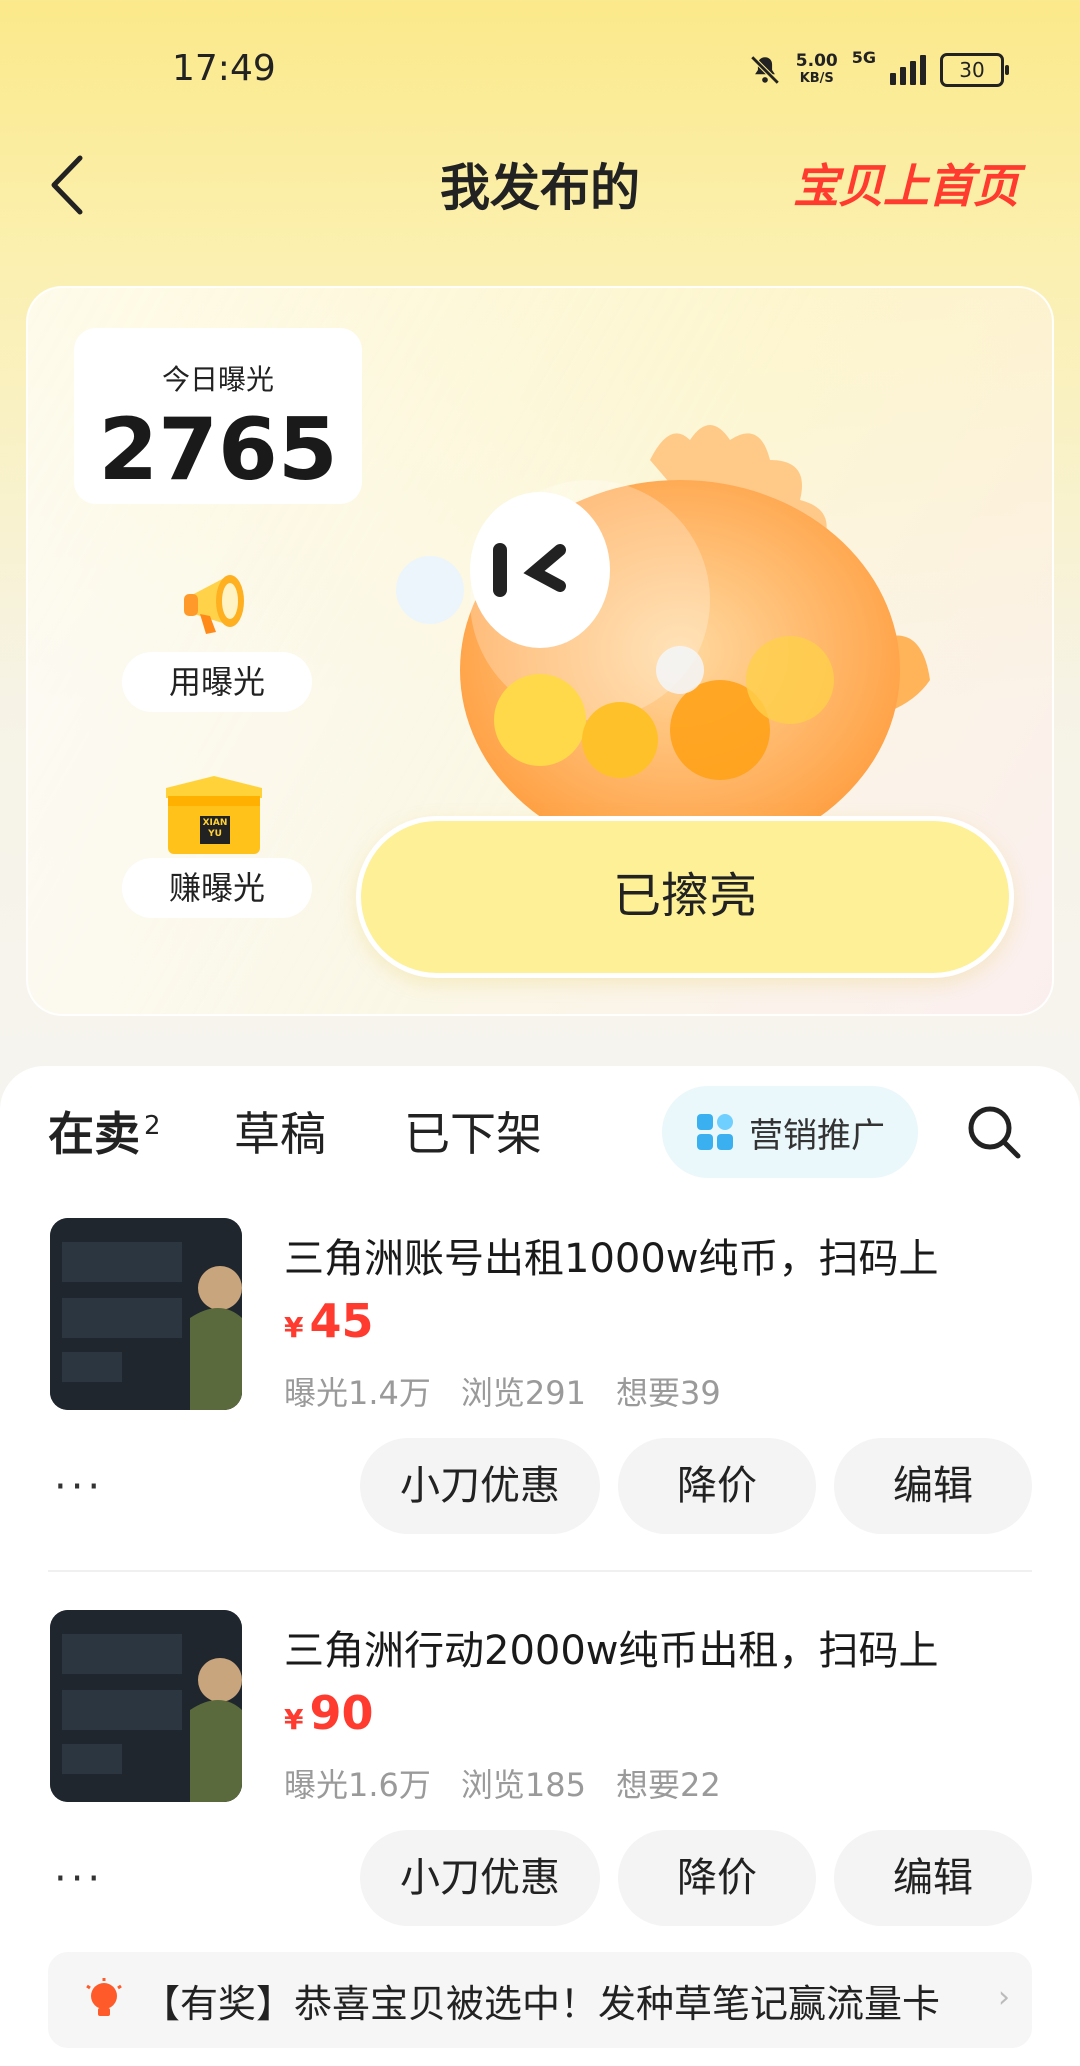 The height and width of the screenshot is (2066, 1080). Describe the element at coordinates (663, 622) in the screenshot. I see `fish-mascot-illustration` at that location.